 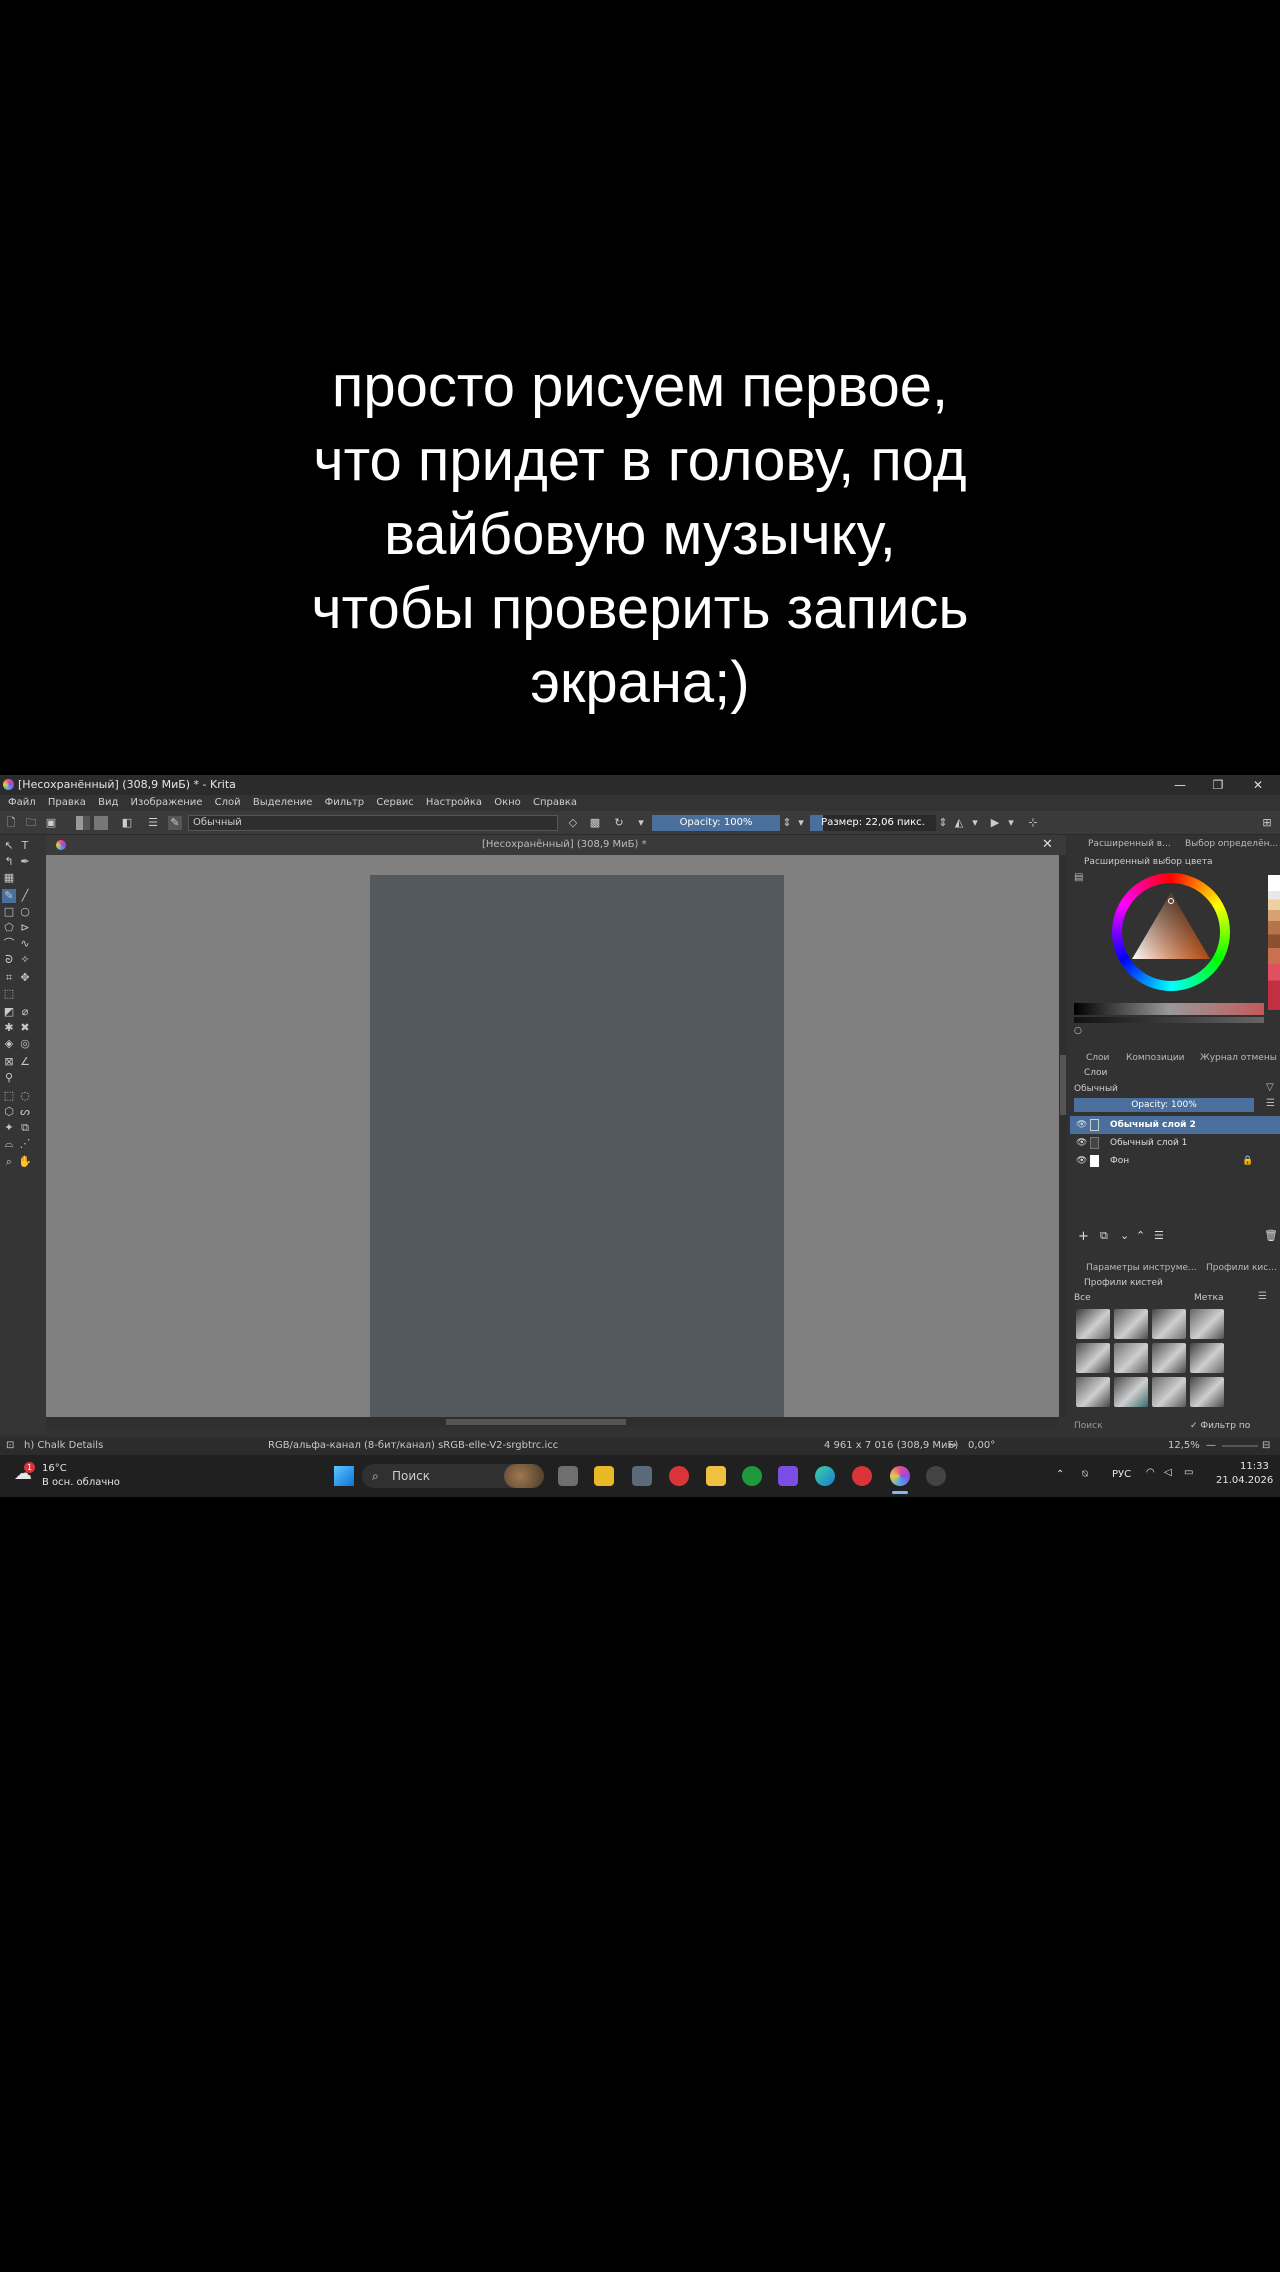 I want to click on menu-view: Вид, so click(x=108, y=802).